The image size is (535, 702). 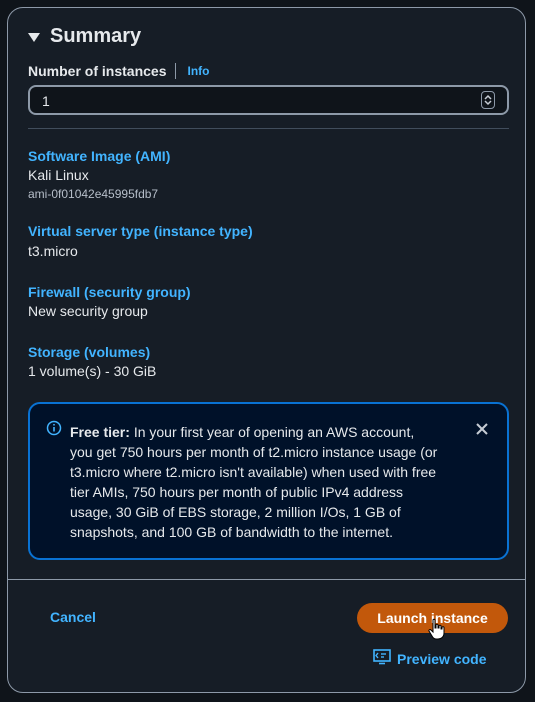 I want to click on instances-label-row: Number of instances Info, so click(x=118, y=71).